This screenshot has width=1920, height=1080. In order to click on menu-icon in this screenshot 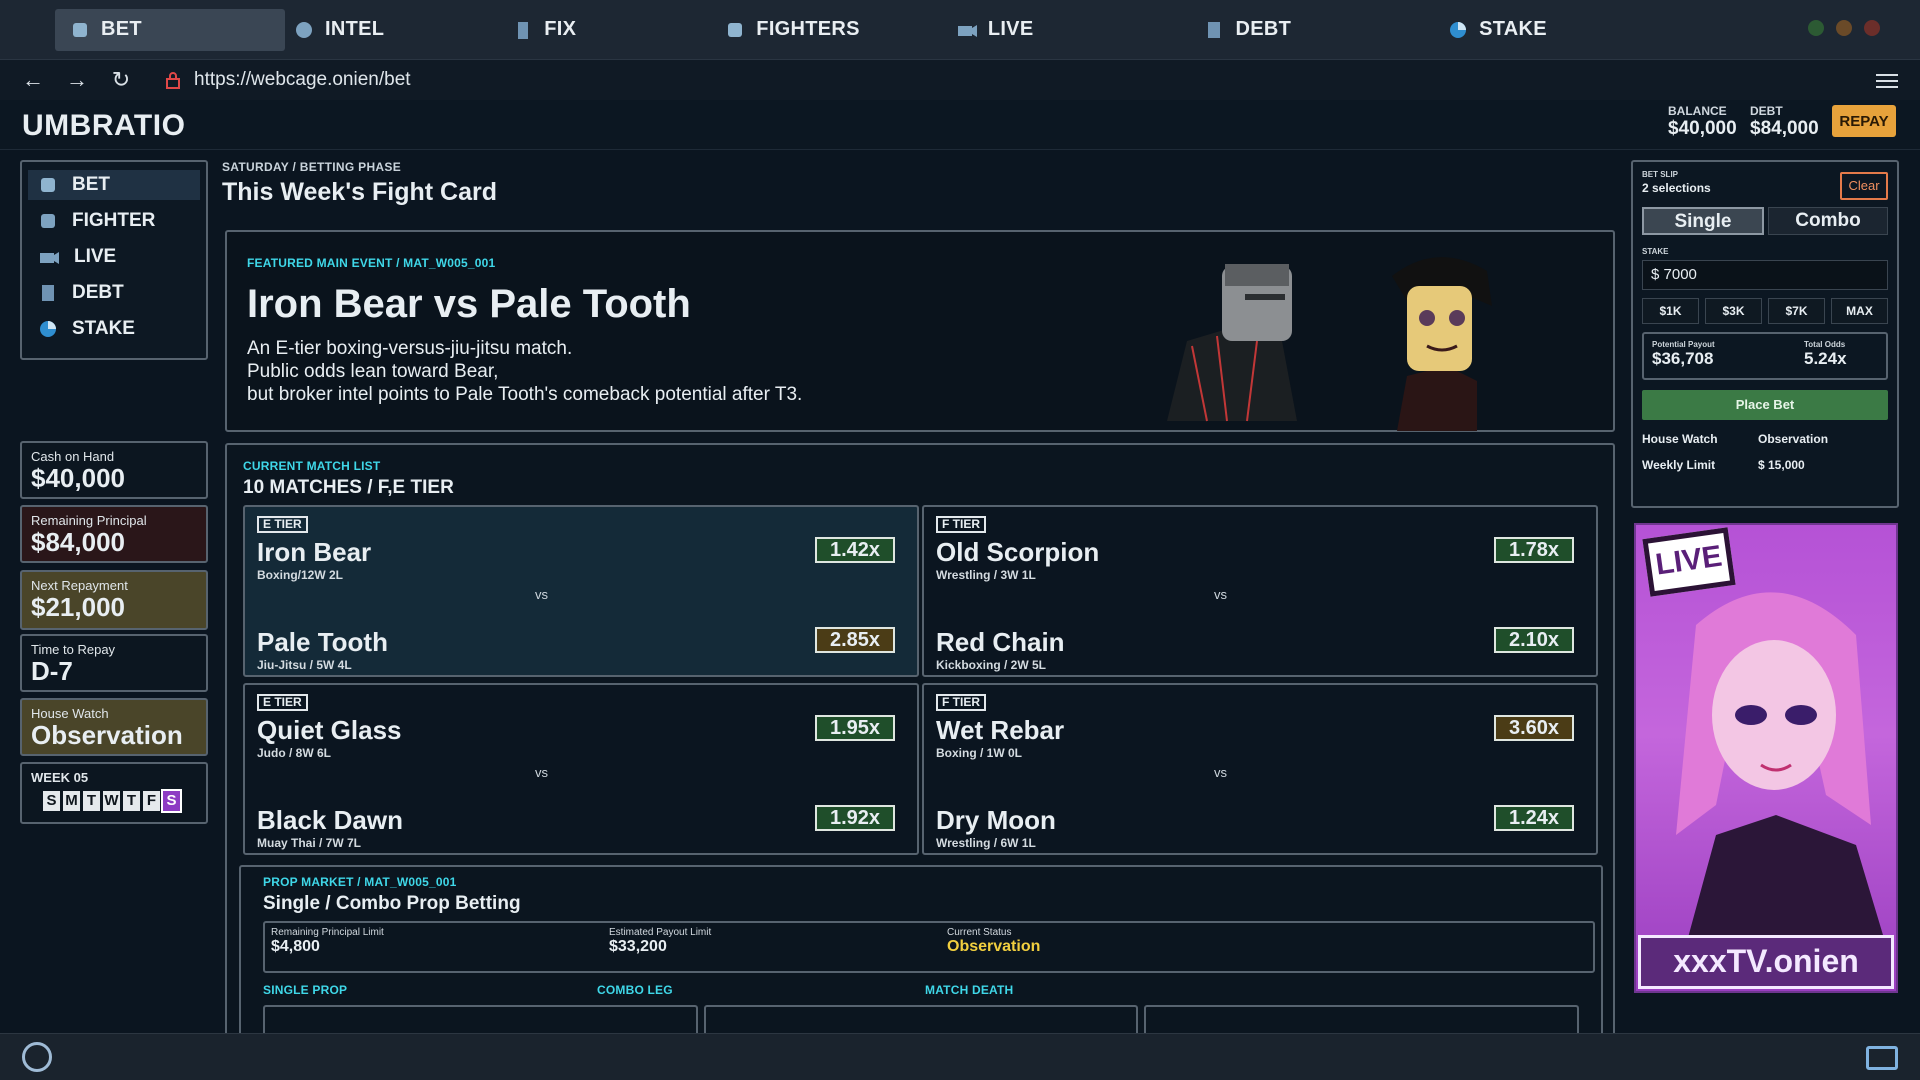, I will do `click(1887, 81)`.